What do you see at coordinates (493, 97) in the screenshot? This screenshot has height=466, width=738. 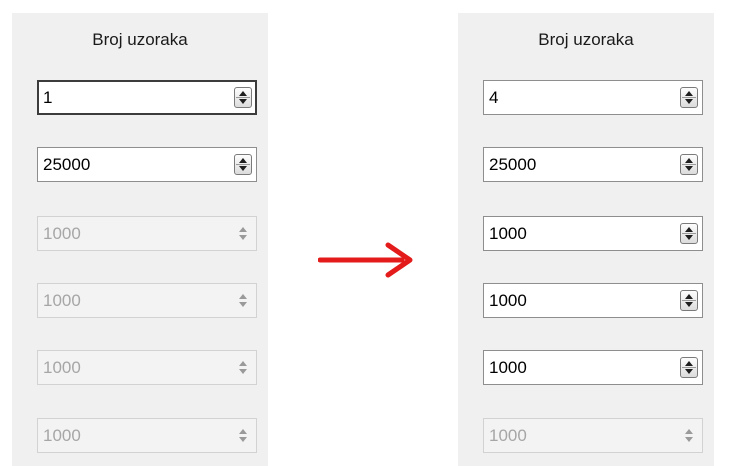 I see `spinbox-value: 4` at bounding box center [493, 97].